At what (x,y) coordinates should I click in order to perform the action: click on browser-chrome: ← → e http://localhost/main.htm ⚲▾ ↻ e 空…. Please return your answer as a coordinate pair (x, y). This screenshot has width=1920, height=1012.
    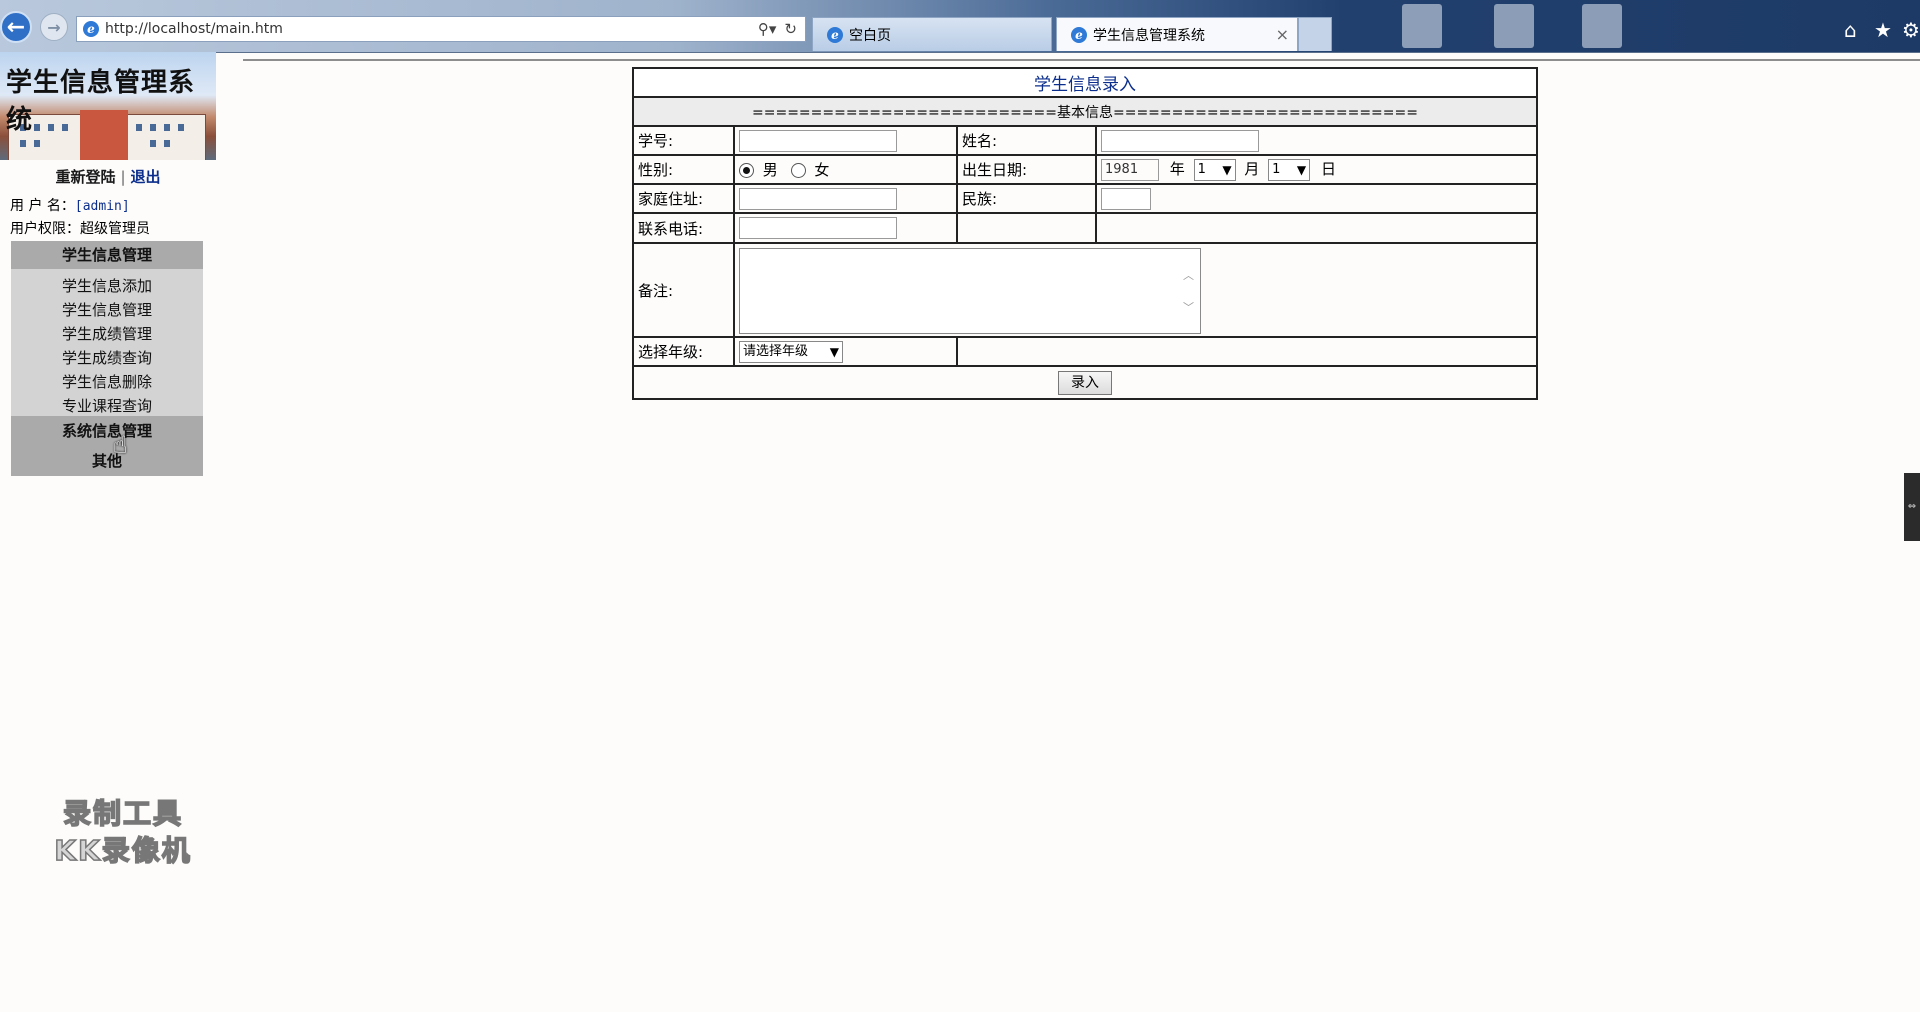
    Looking at the image, I should click on (960, 26).